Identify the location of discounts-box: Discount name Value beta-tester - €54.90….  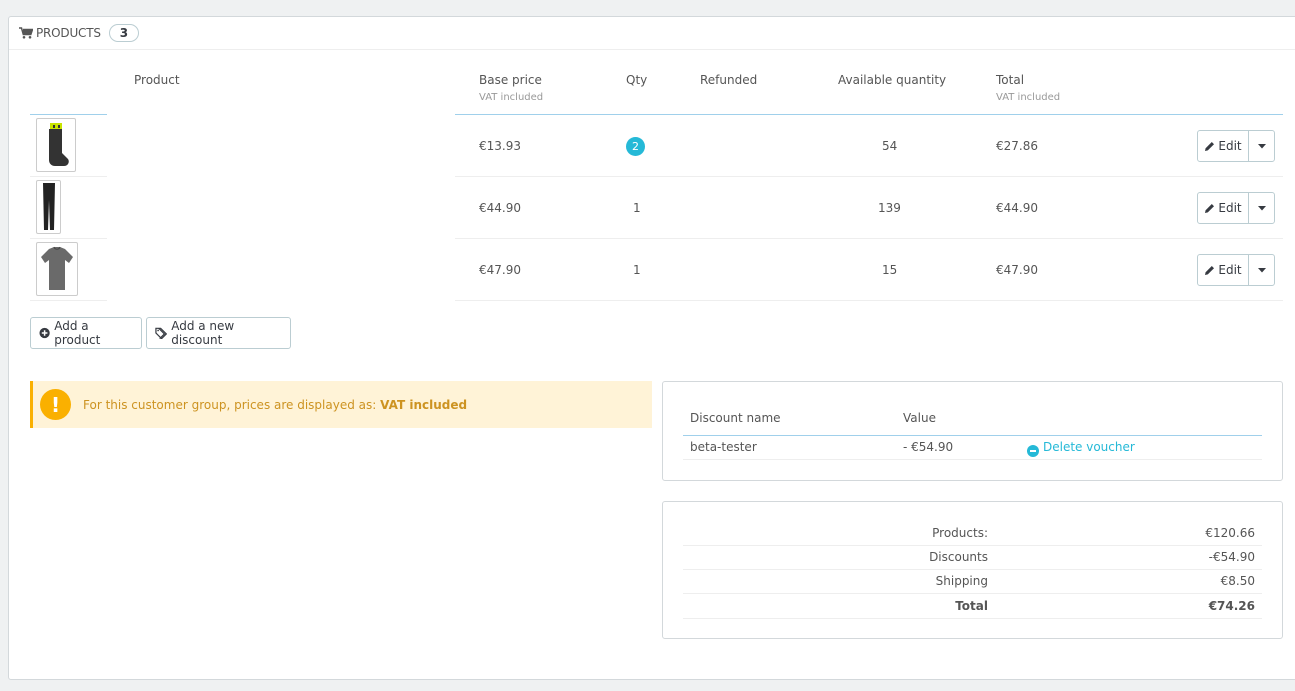
(972, 431).